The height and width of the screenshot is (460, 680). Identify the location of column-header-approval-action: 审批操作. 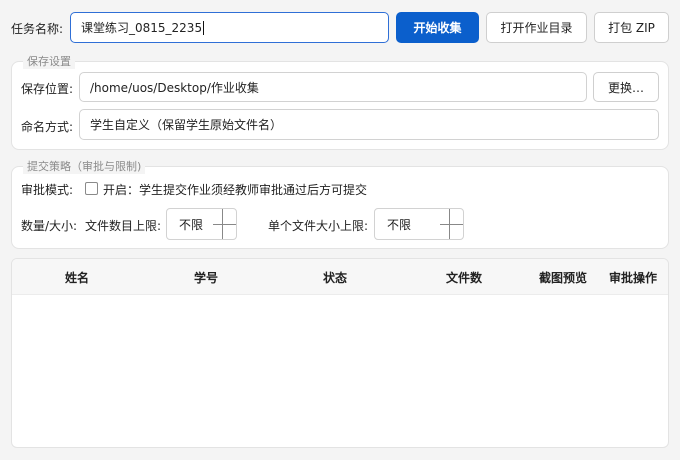
(633, 277).